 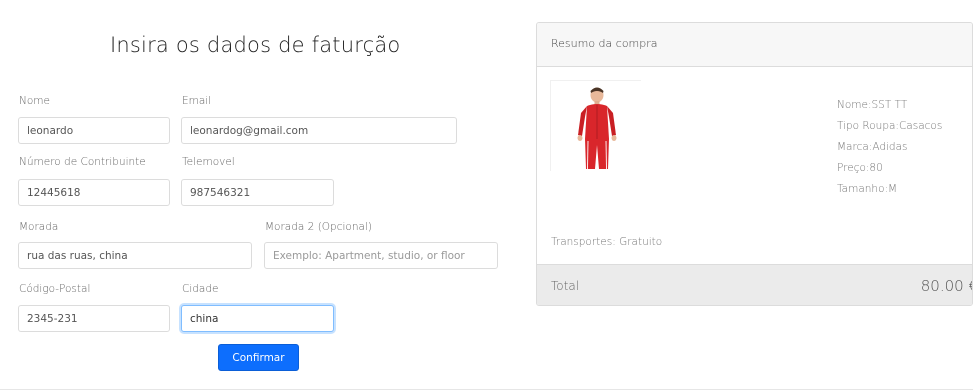 What do you see at coordinates (755, 284) in the screenshot?
I see `total-bar: Total 80.00 €` at bounding box center [755, 284].